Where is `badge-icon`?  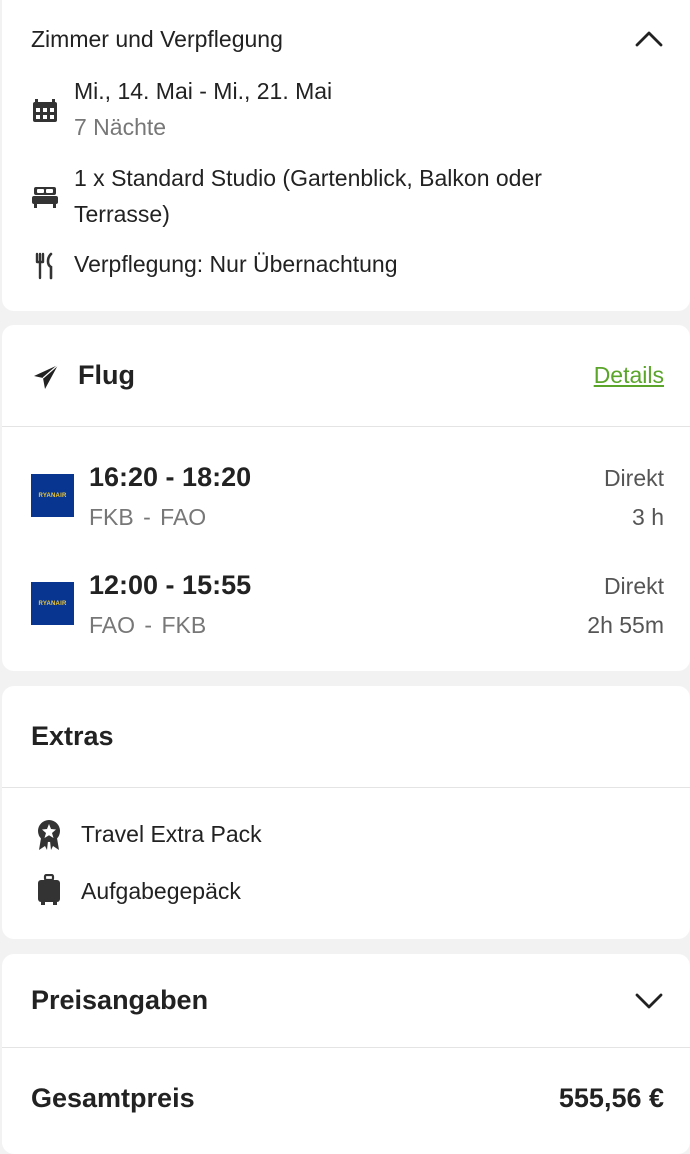 badge-icon is located at coordinates (49, 835).